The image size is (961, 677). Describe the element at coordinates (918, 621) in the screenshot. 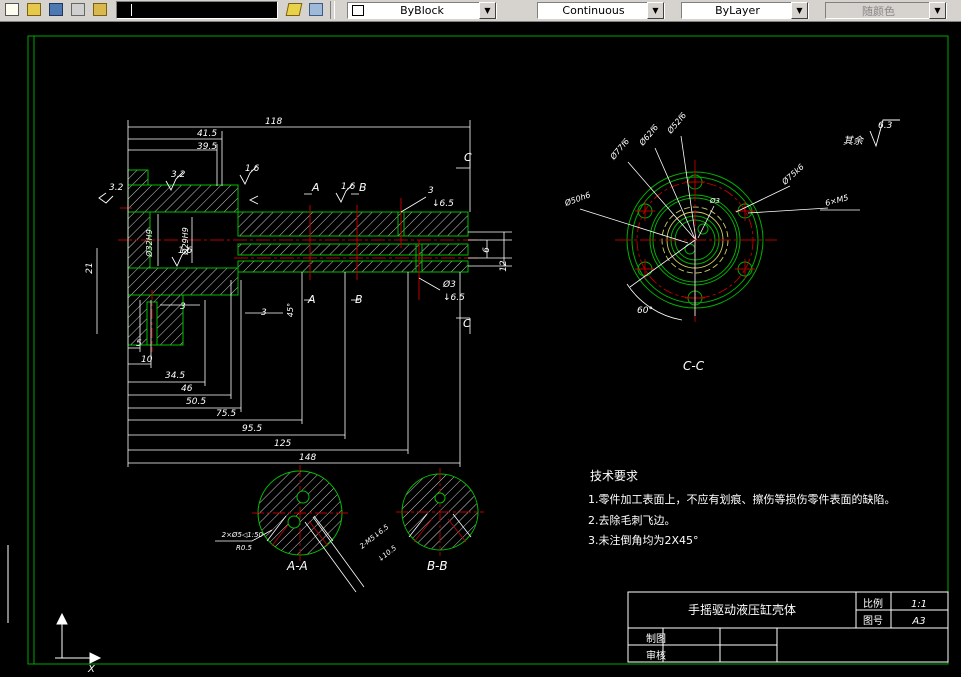

I see `dwgno-value: A3` at that location.